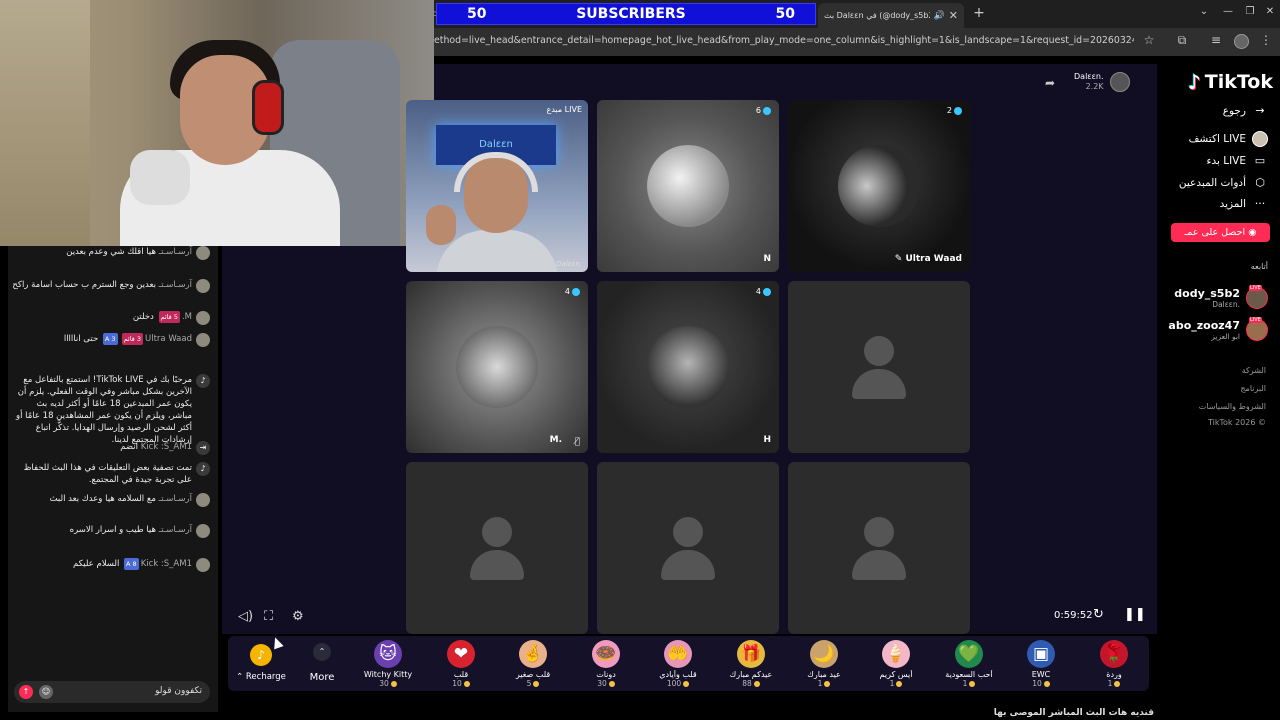 The width and height of the screenshot is (1280, 720). I want to click on close-window-icon: ✕, so click(1270, 11).